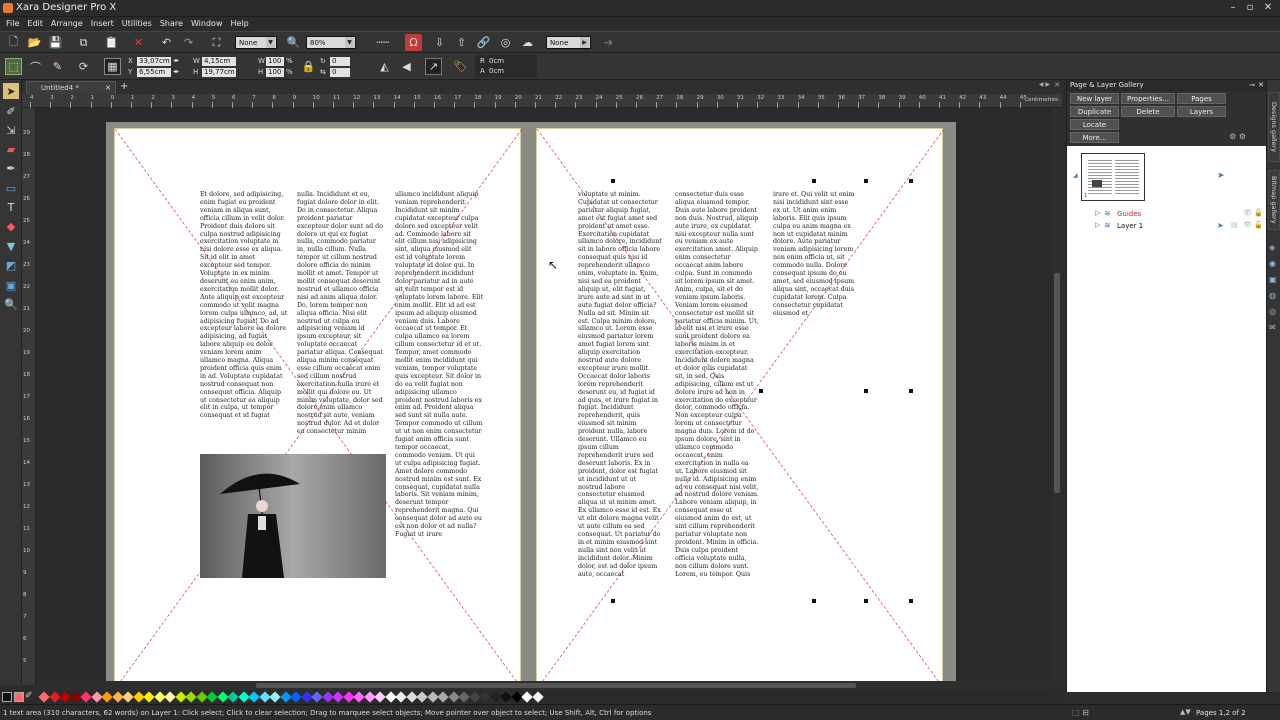 This screenshot has width=1280, height=720. Describe the element at coordinates (112, 66) in the screenshot. I see `grid-icon: ▦` at that location.